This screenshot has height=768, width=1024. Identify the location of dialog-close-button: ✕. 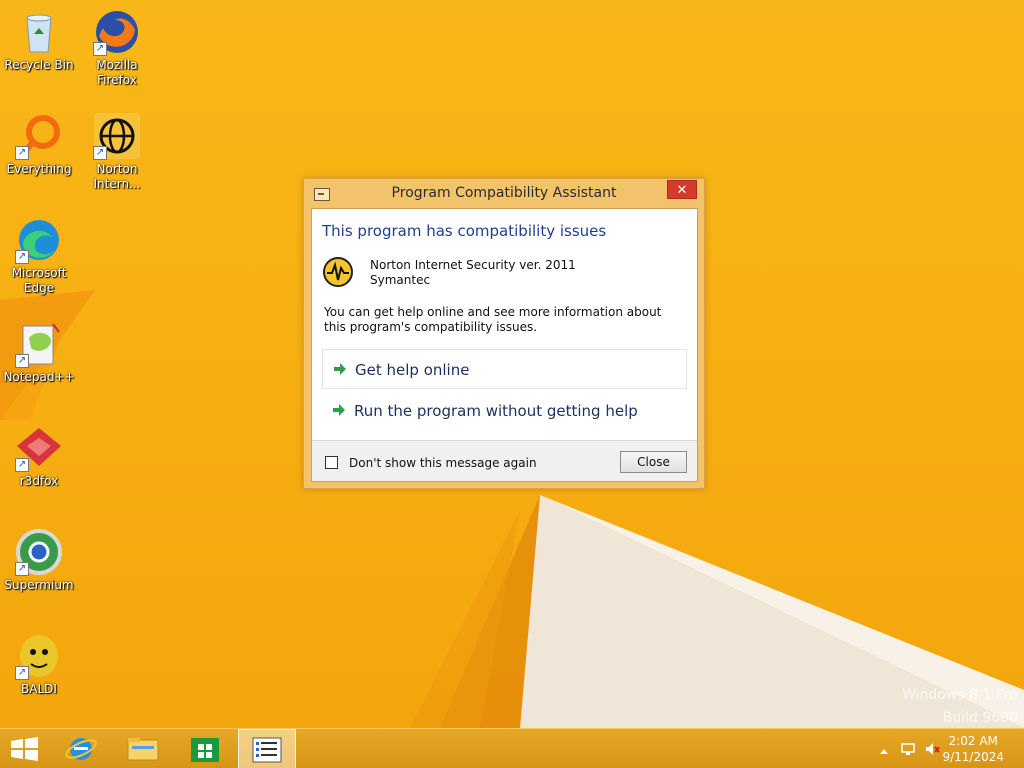
(682, 189).